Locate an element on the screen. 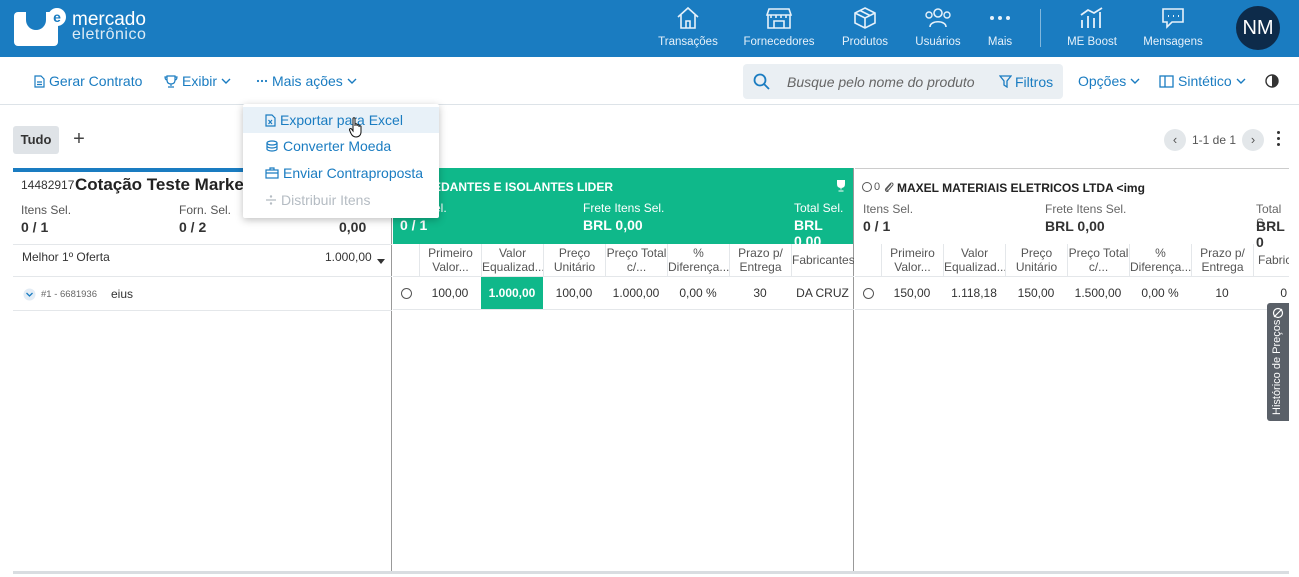 Image resolution: width=1299 pixels, height=577 pixels. col-fabricantes: Fabricantes is located at coordinates (822, 260).